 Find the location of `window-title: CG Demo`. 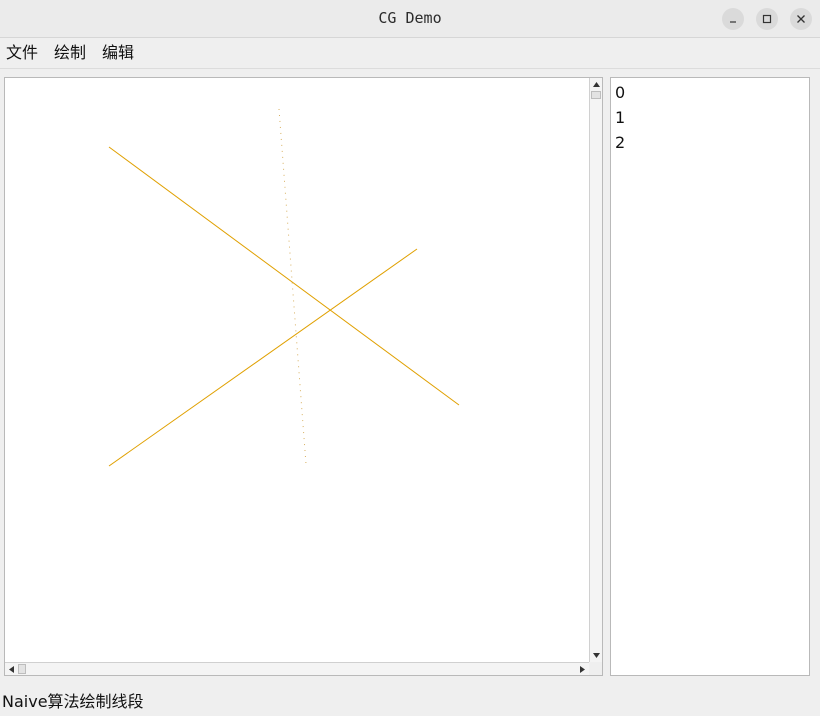

window-title: CG Demo is located at coordinates (410, 18).